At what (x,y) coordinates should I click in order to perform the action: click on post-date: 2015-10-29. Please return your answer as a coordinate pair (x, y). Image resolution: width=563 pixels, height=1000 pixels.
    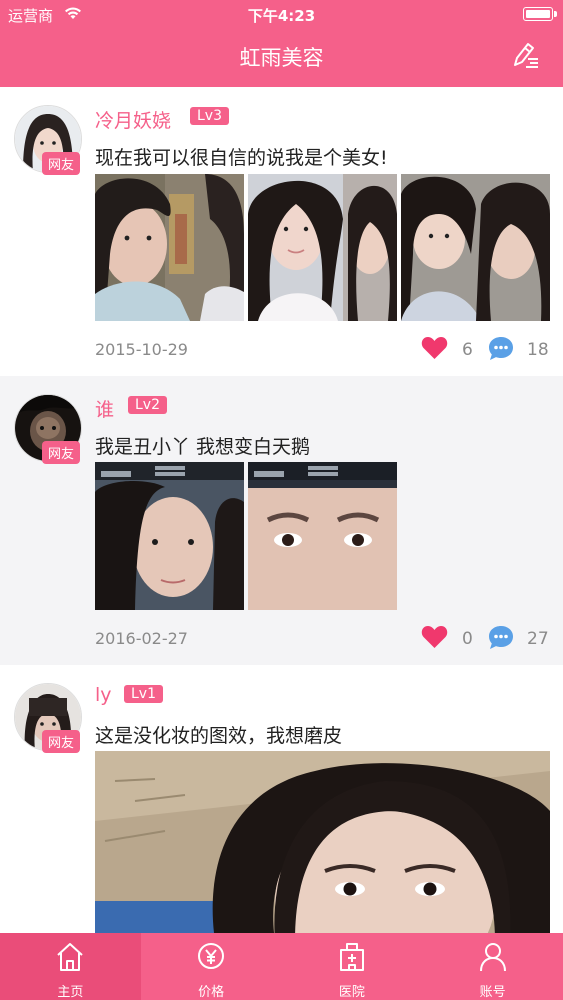
    Looking at the image, I should click on (141, 349).